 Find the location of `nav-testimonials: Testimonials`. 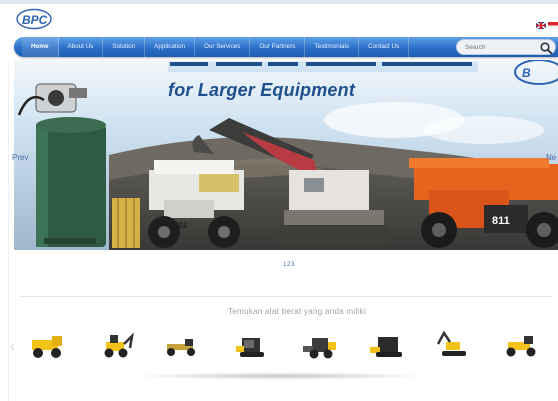

nav-testimonials: Testimonials is located at coordinates (332, 47).